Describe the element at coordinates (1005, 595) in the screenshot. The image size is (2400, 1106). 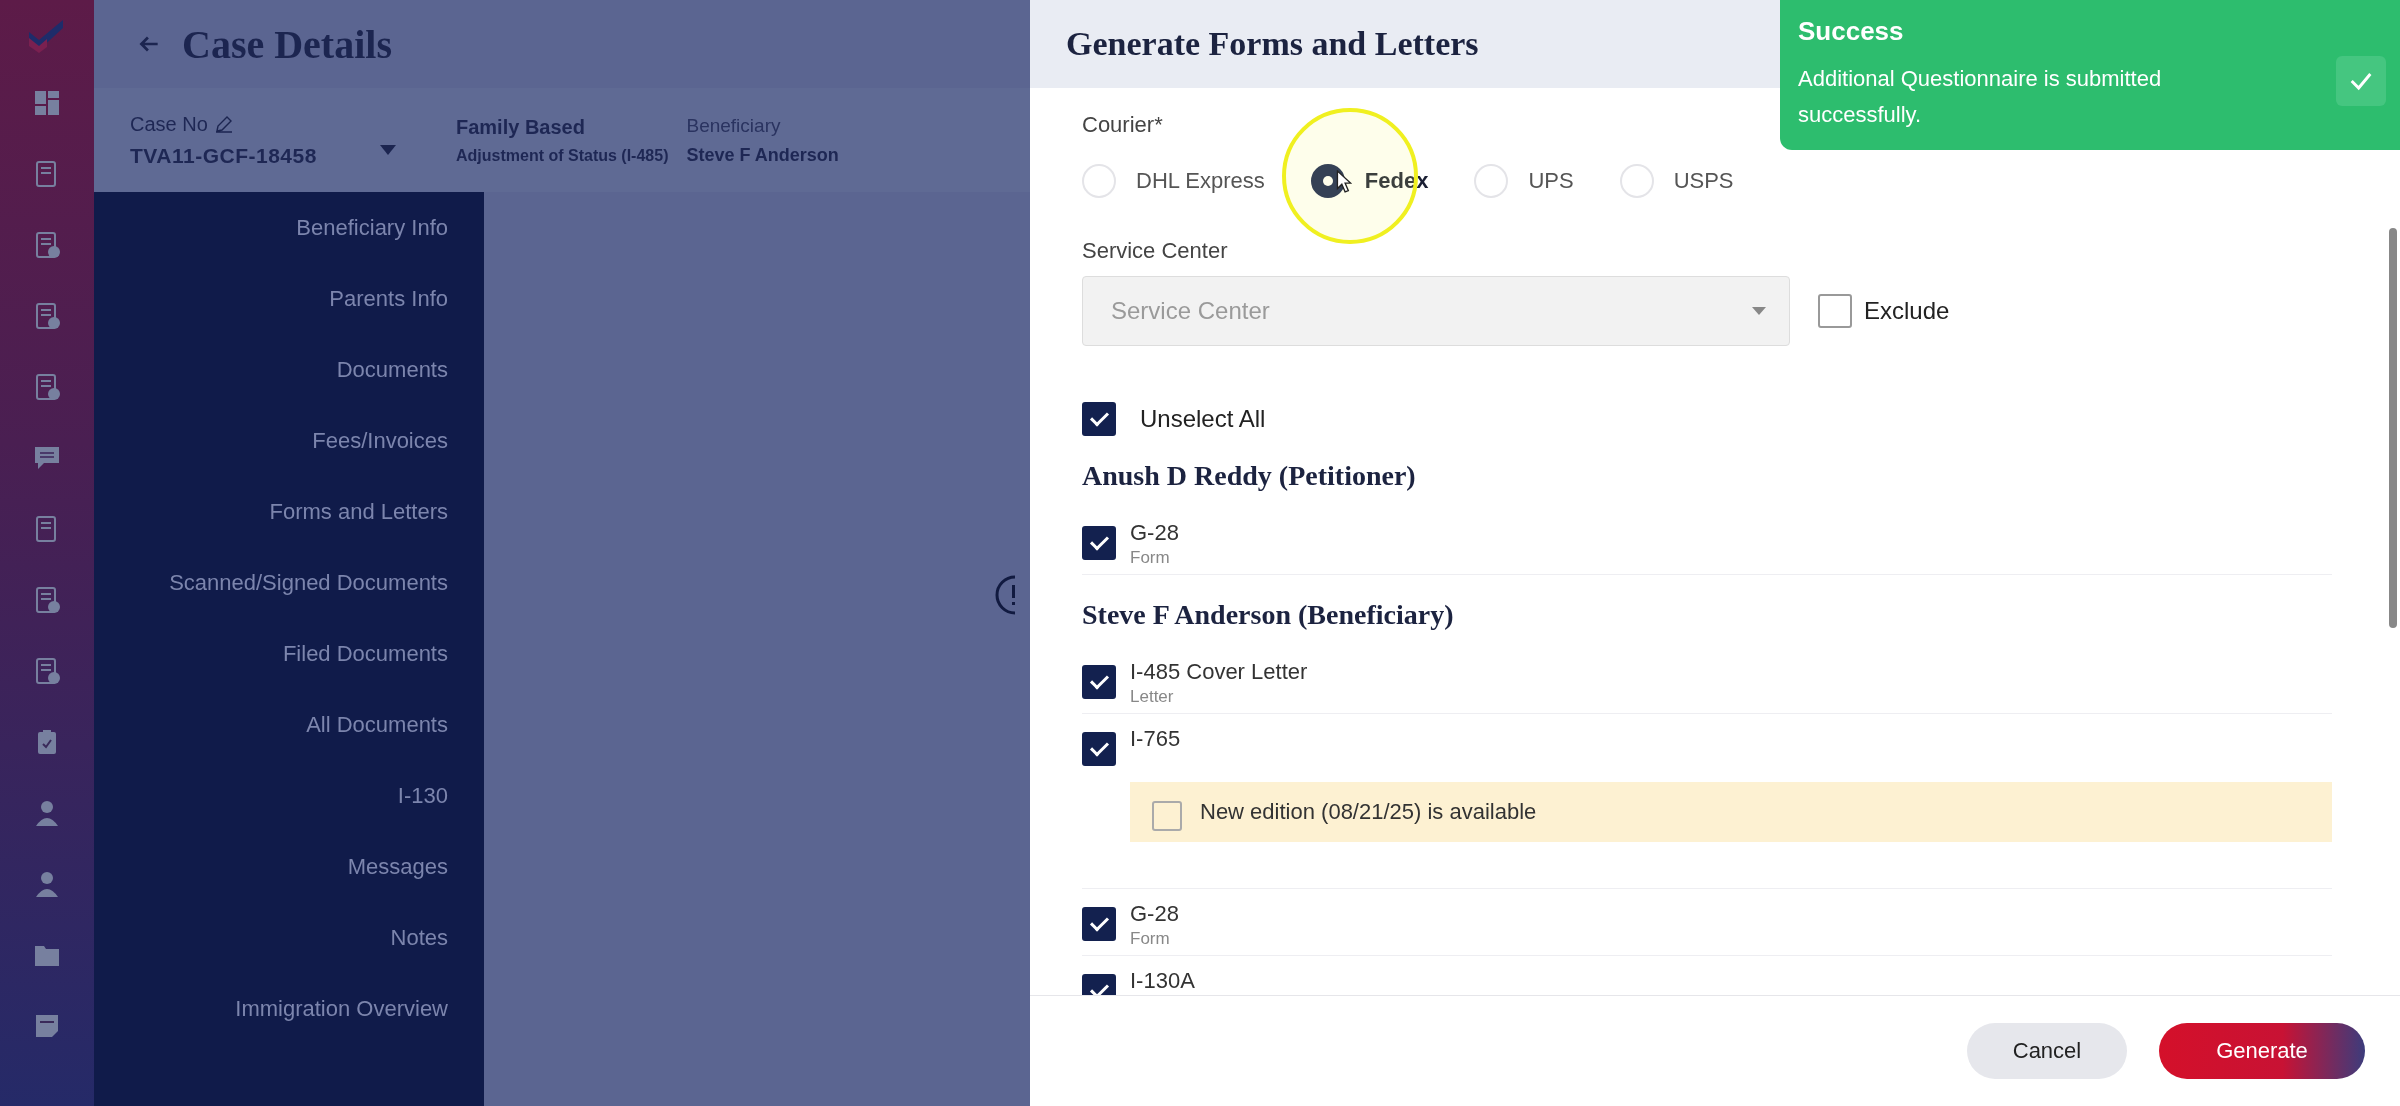
I see `info-icon` at that location.